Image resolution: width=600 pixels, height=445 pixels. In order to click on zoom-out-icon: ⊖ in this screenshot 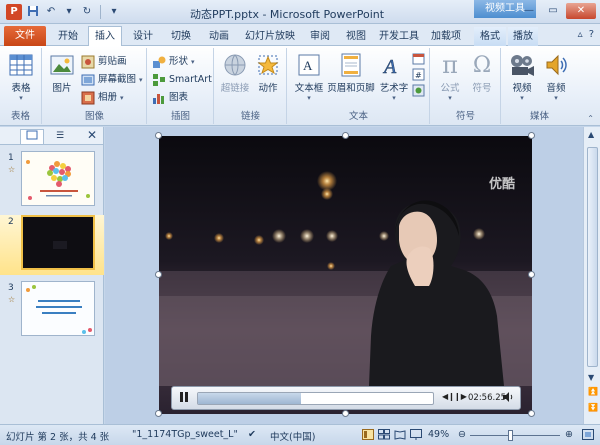, I will do `click(462, 434)`.